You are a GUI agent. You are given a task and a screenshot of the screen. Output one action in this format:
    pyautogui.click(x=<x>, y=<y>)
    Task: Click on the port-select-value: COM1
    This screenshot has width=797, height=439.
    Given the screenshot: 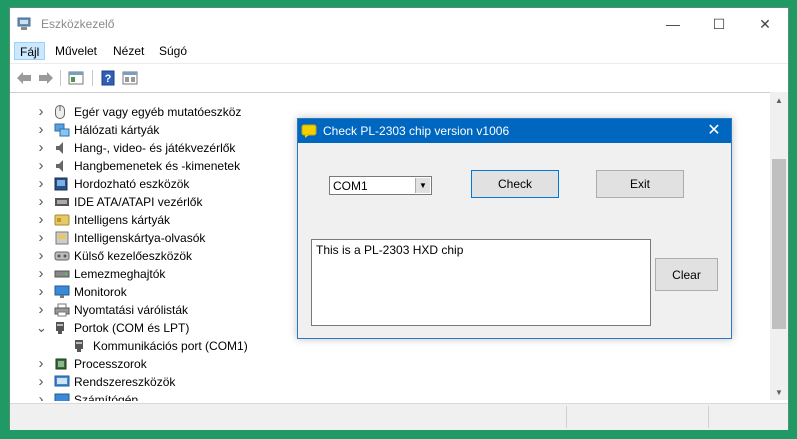 What is the action you would take?
    pyautogui.click(x=350, y=186)
    